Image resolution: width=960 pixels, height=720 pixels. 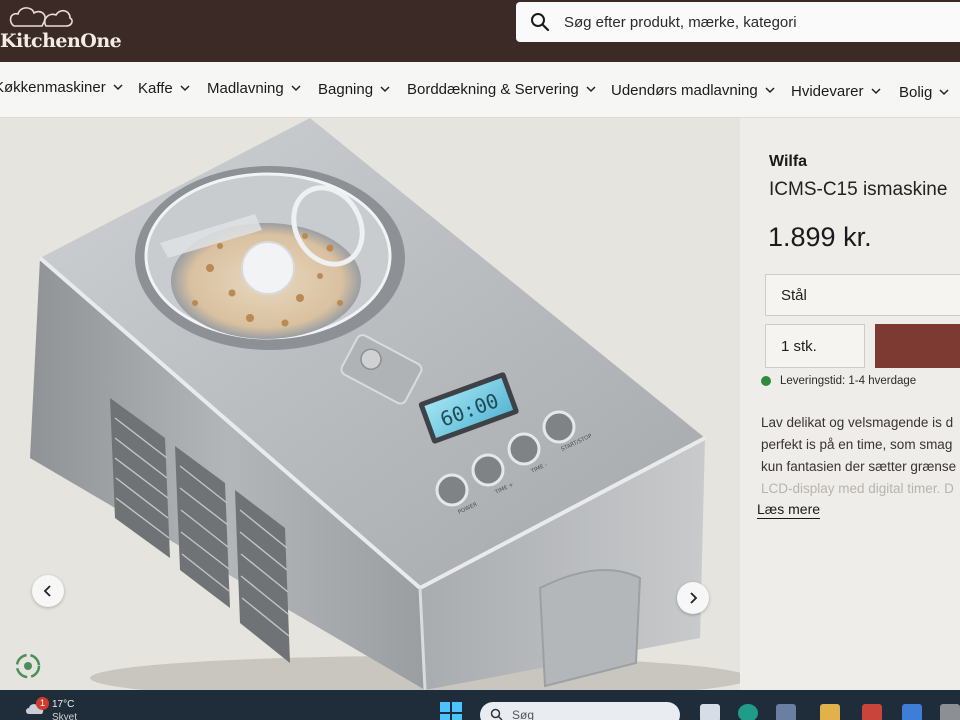 I want to click on nav-item-koekkenmaskiner: Køkkenmaskiner, so click(x=61, y=87).